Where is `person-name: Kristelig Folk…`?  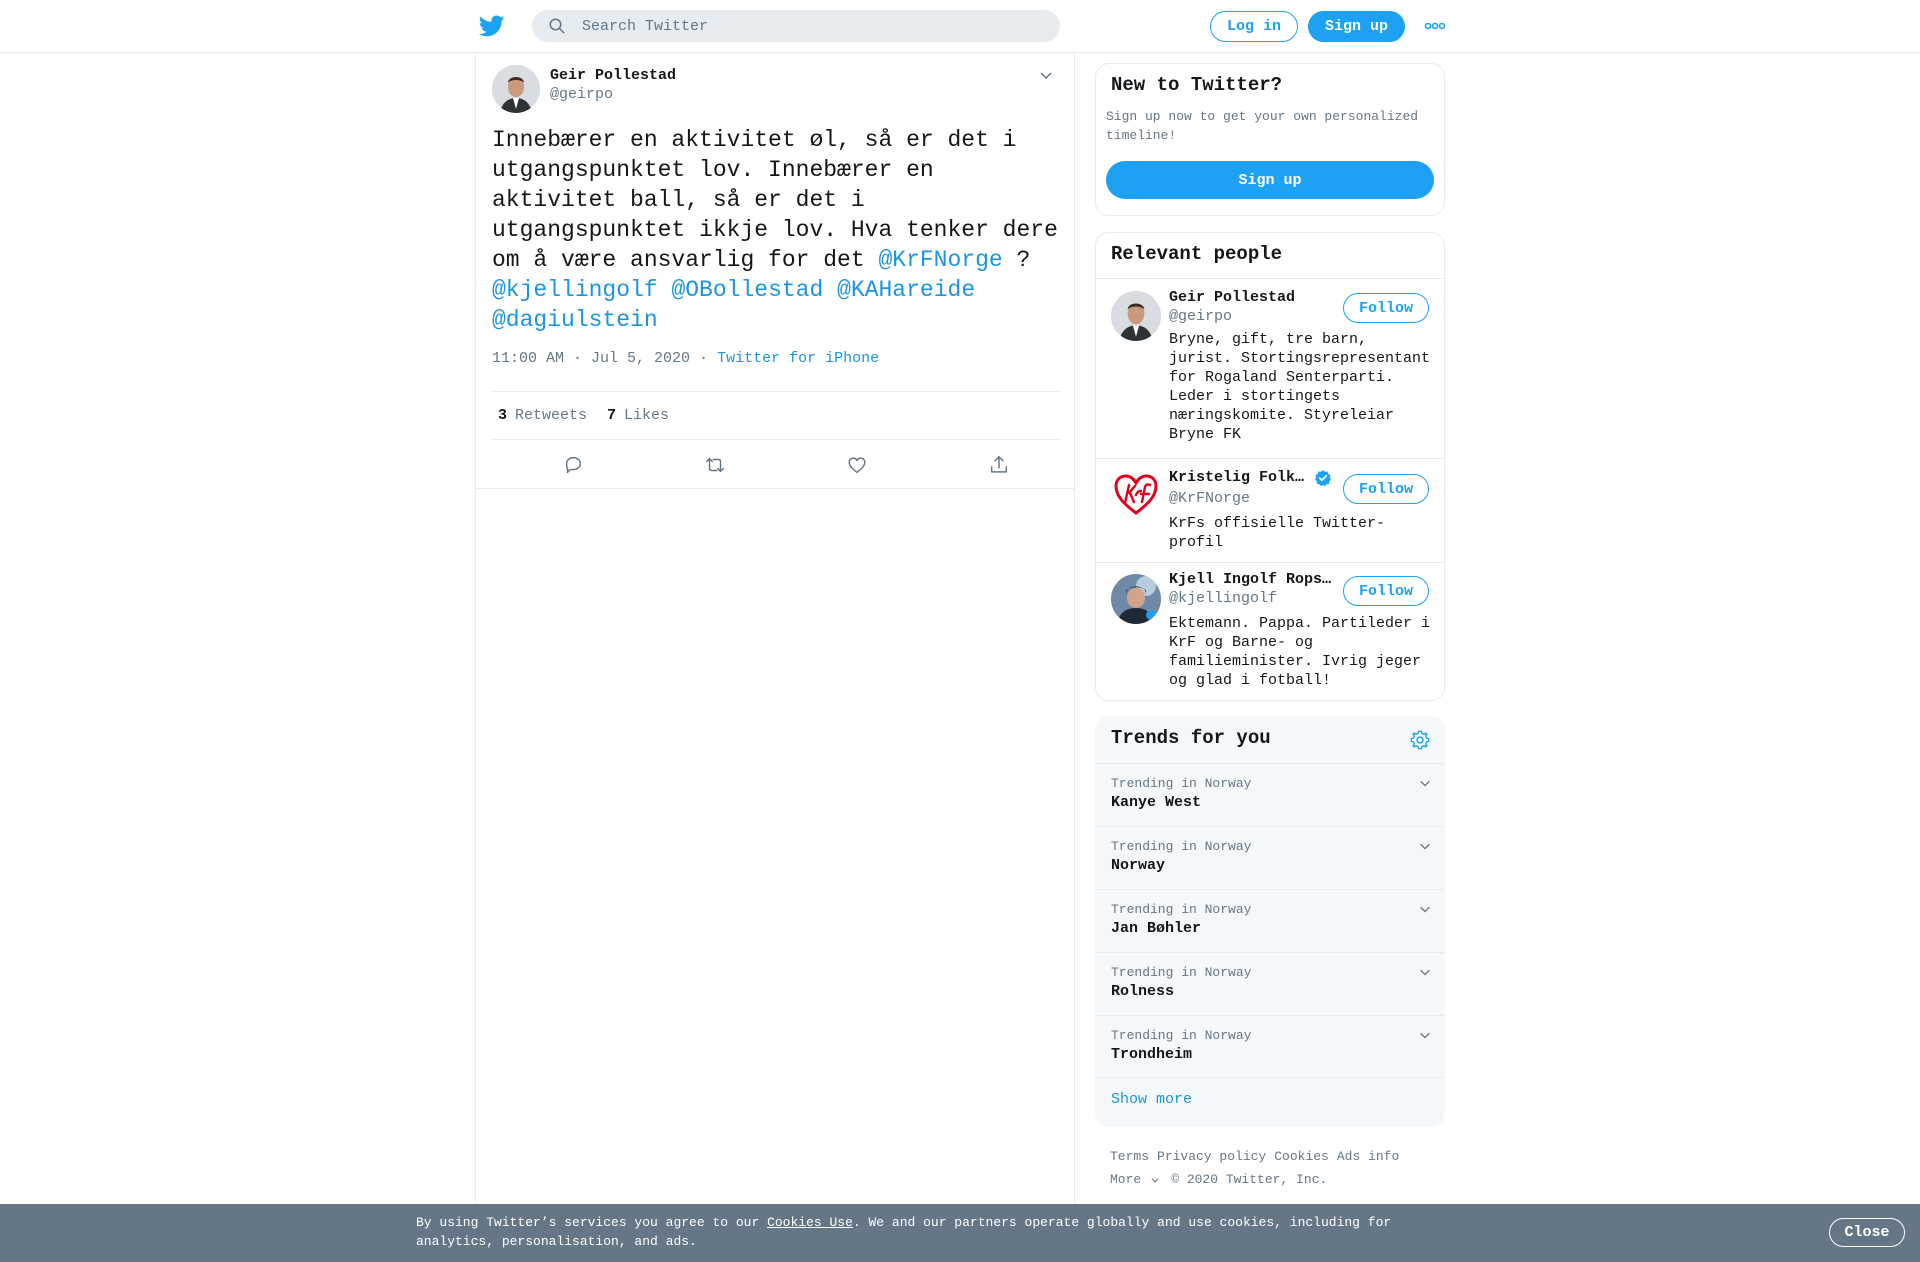 person-name: Kristelig Folk… is located at coordinates (1239, 477).